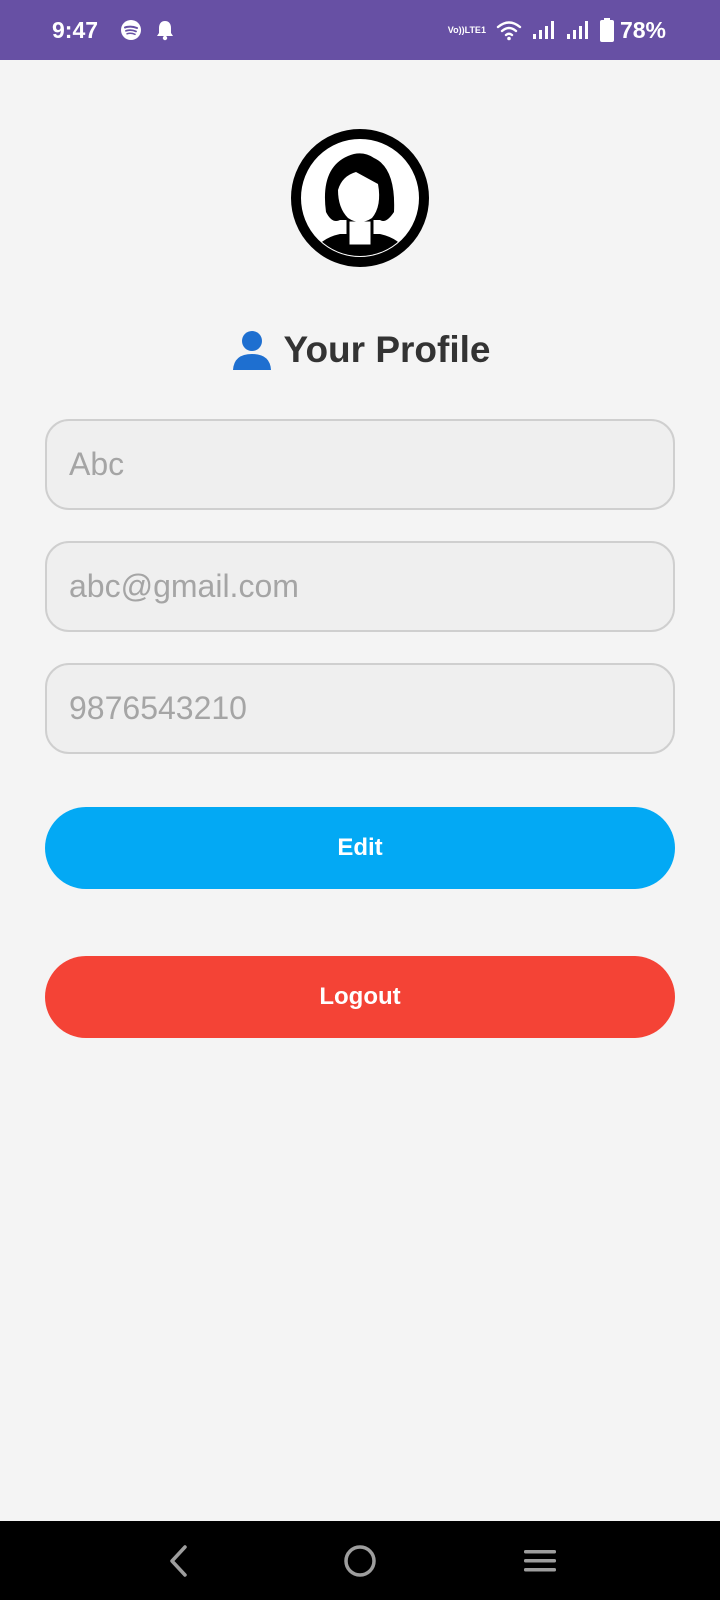  Describe the element at coordinates (180, 1561) in the screenshot. I see `back-icon` at that location.